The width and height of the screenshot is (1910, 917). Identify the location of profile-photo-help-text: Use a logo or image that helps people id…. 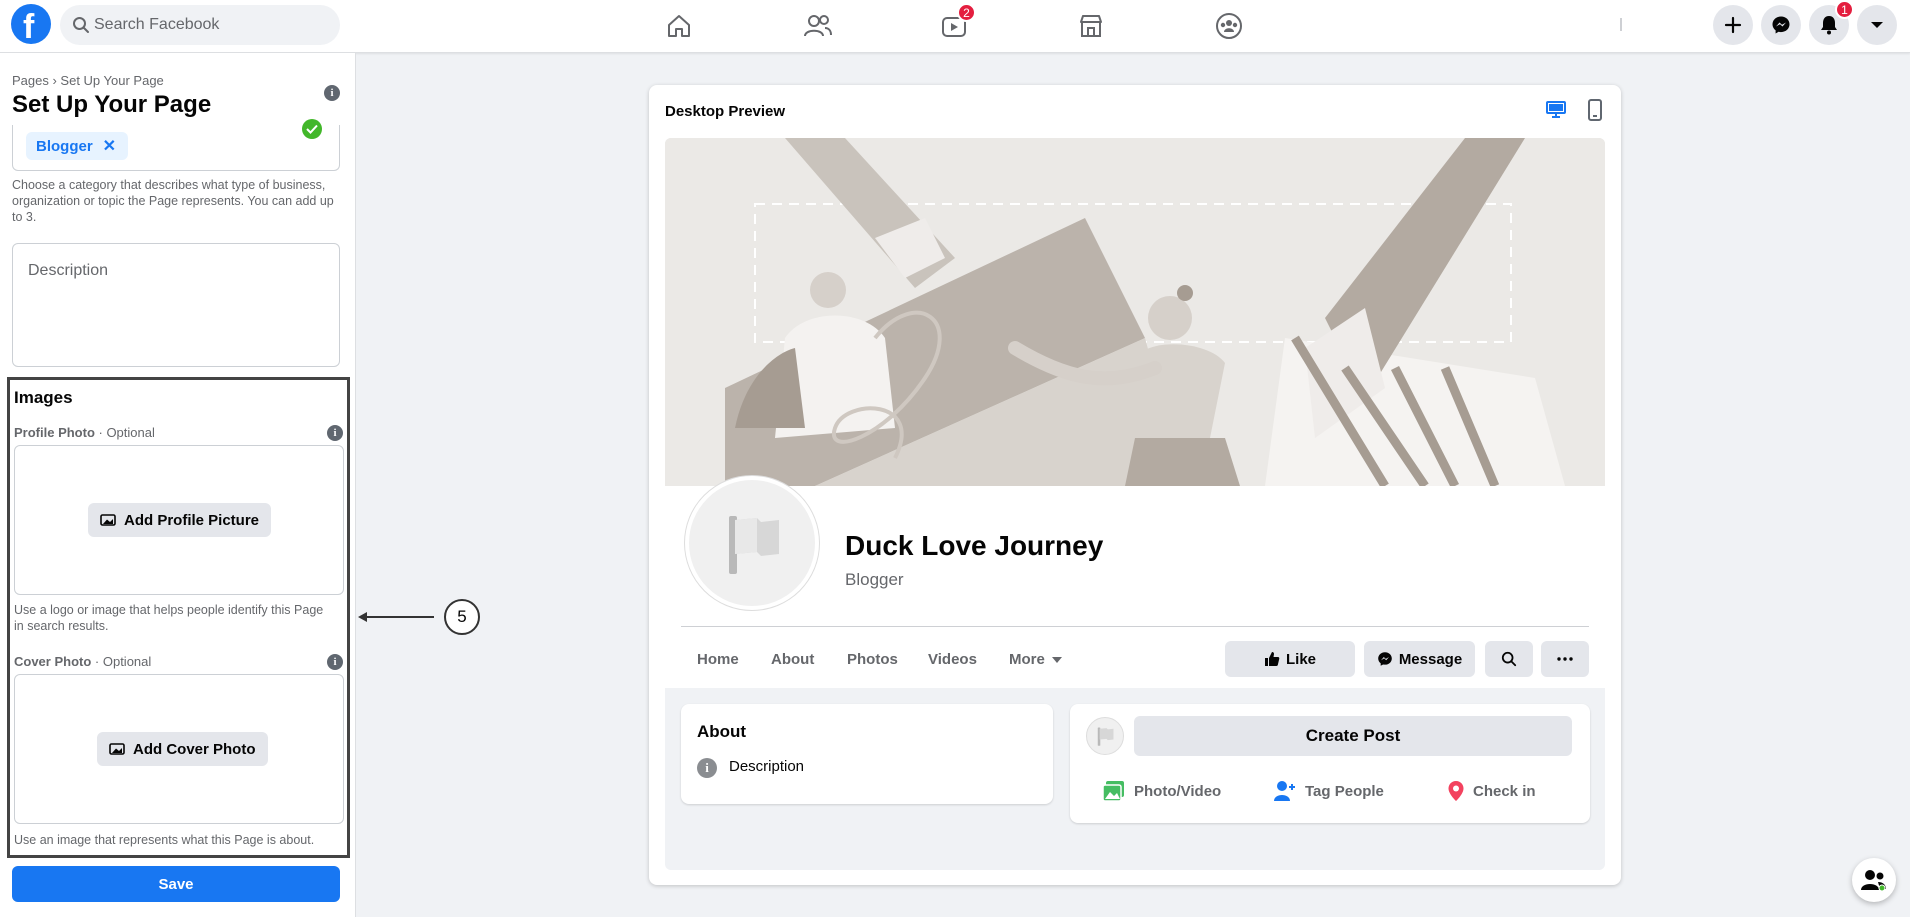
(169, 618).